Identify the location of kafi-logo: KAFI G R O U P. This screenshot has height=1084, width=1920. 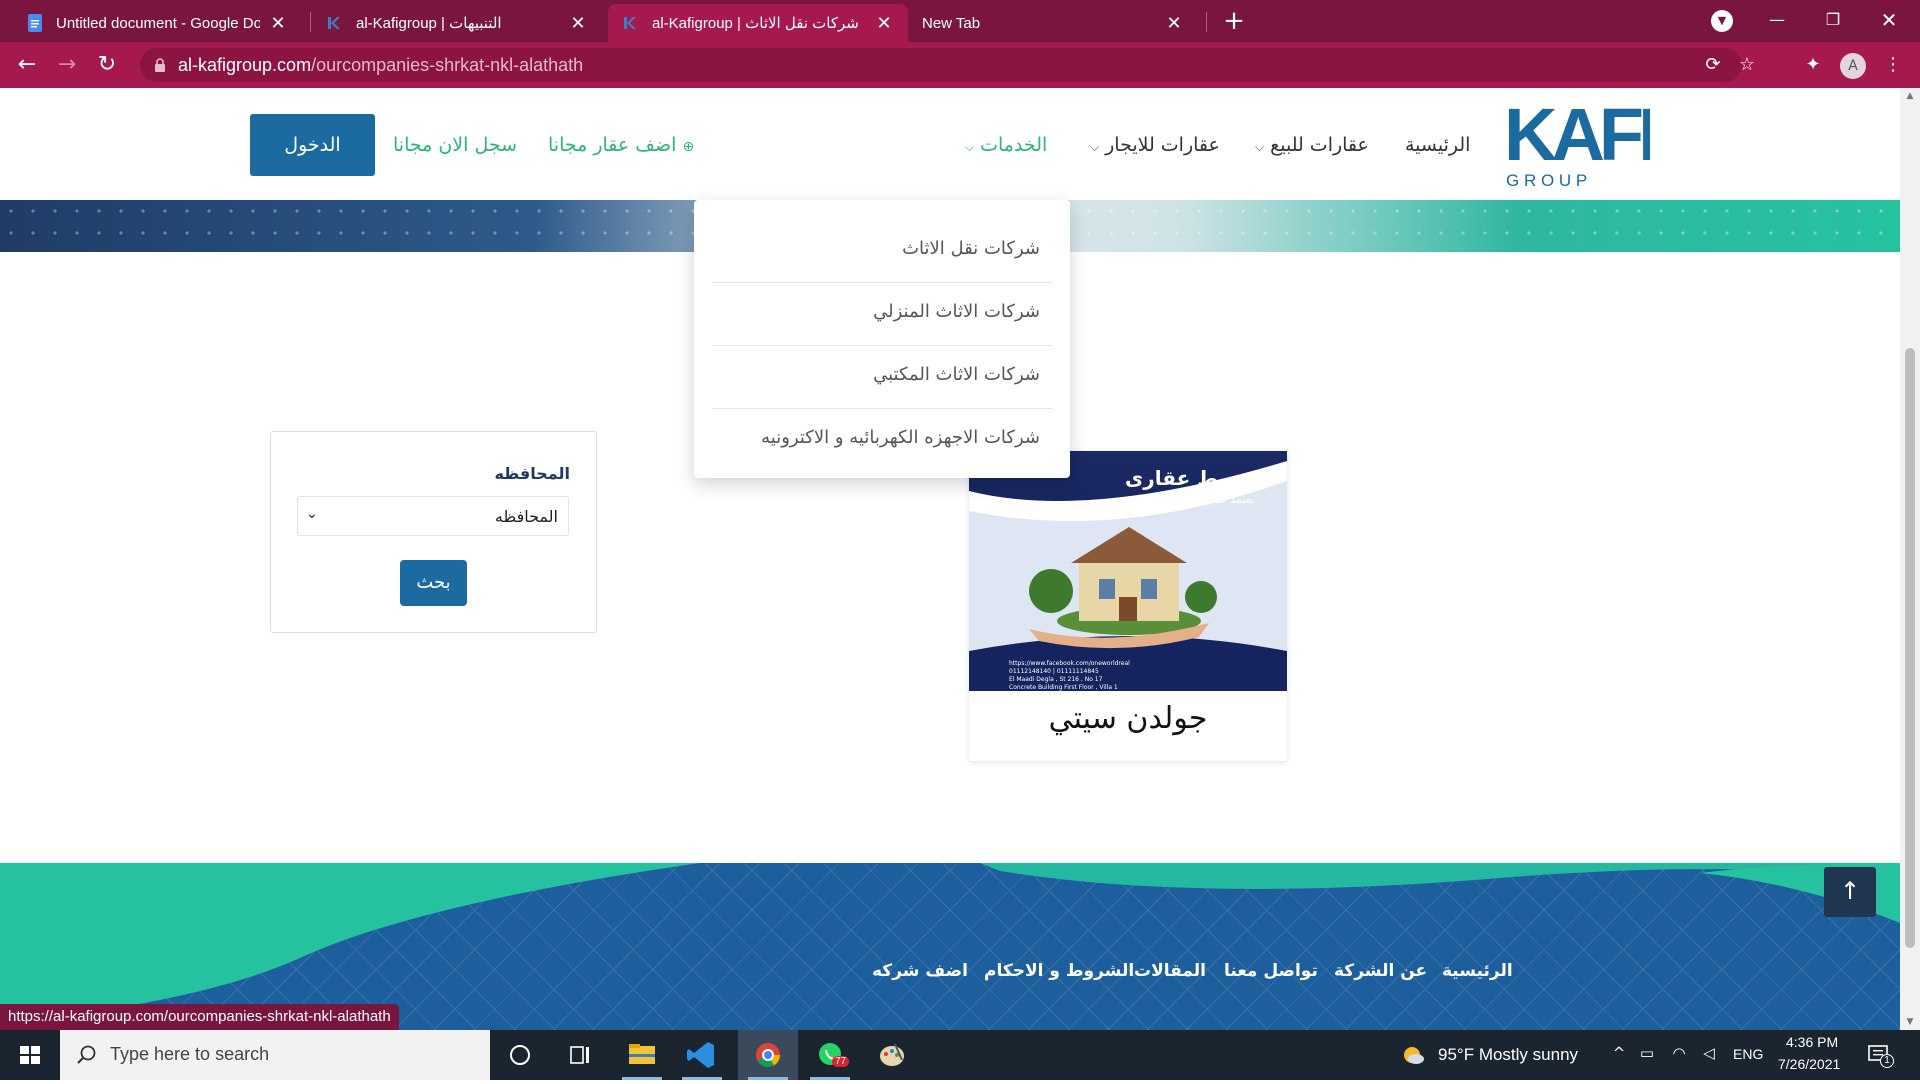
(1577, 144).